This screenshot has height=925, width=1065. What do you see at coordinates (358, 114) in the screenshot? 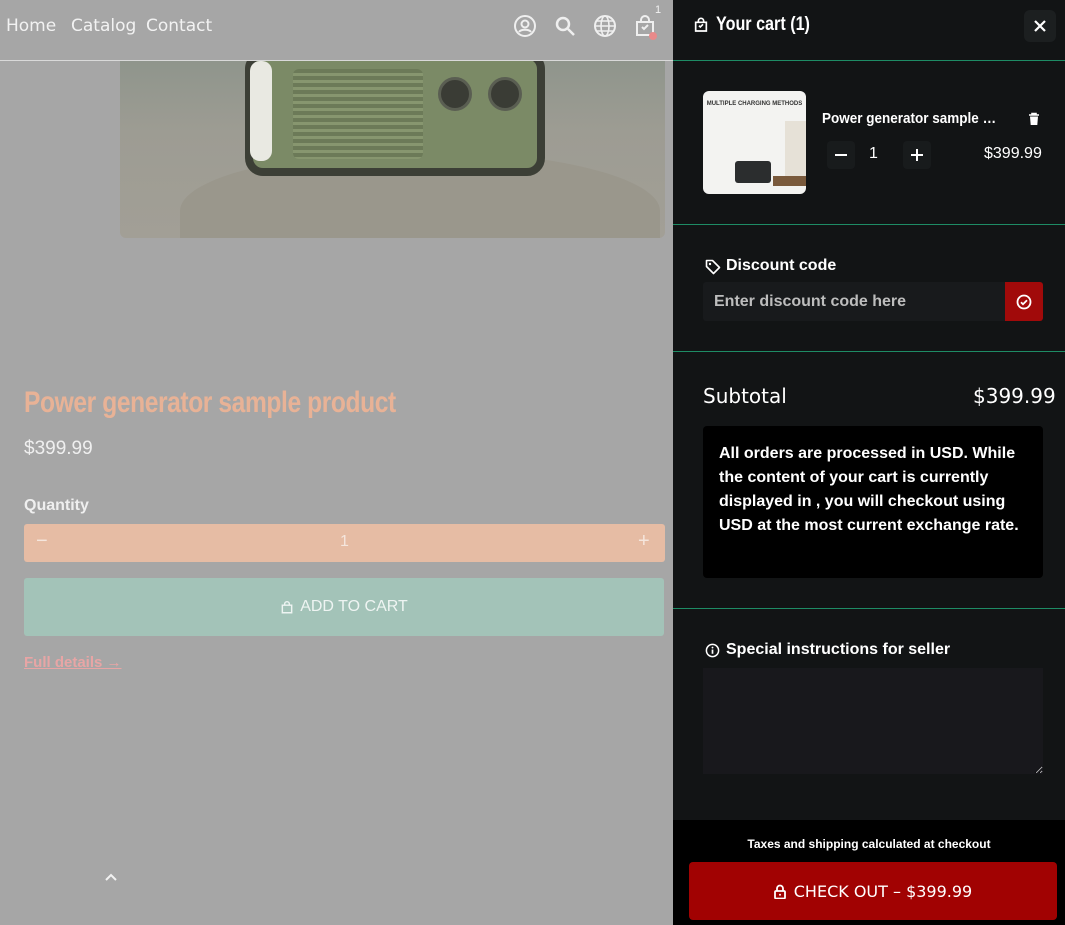
I see `radio-grille` at bounding box center [358, 114].